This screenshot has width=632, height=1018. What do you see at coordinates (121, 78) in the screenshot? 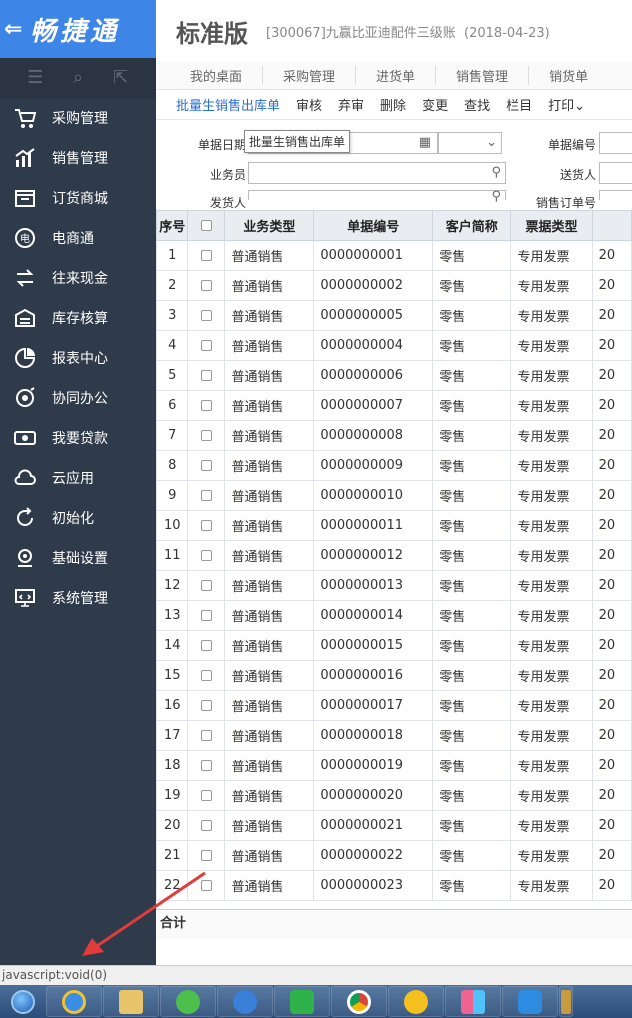
I see `share-icon: ⇱` at bounding box center [121, 78].